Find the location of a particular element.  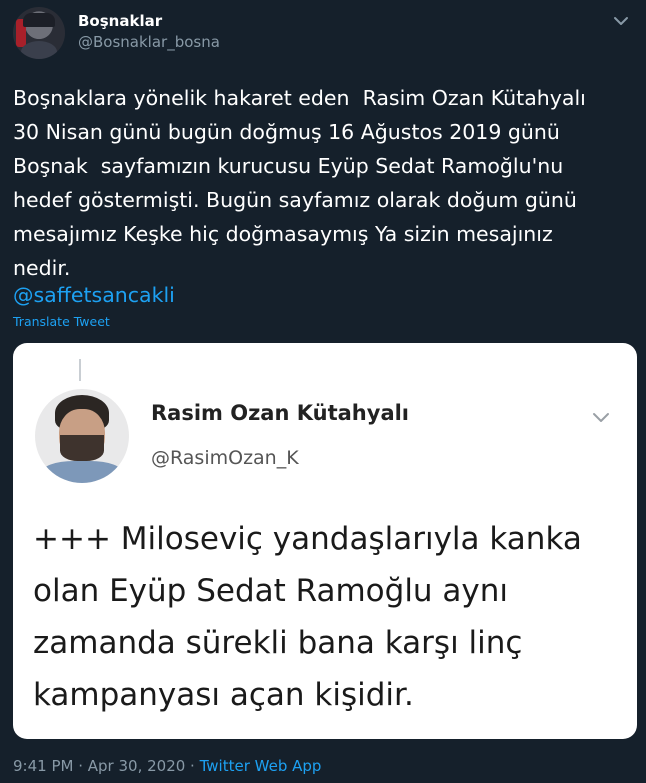

author-handle: @Bosnaklar_bosna is located at coordinates (149, 42).